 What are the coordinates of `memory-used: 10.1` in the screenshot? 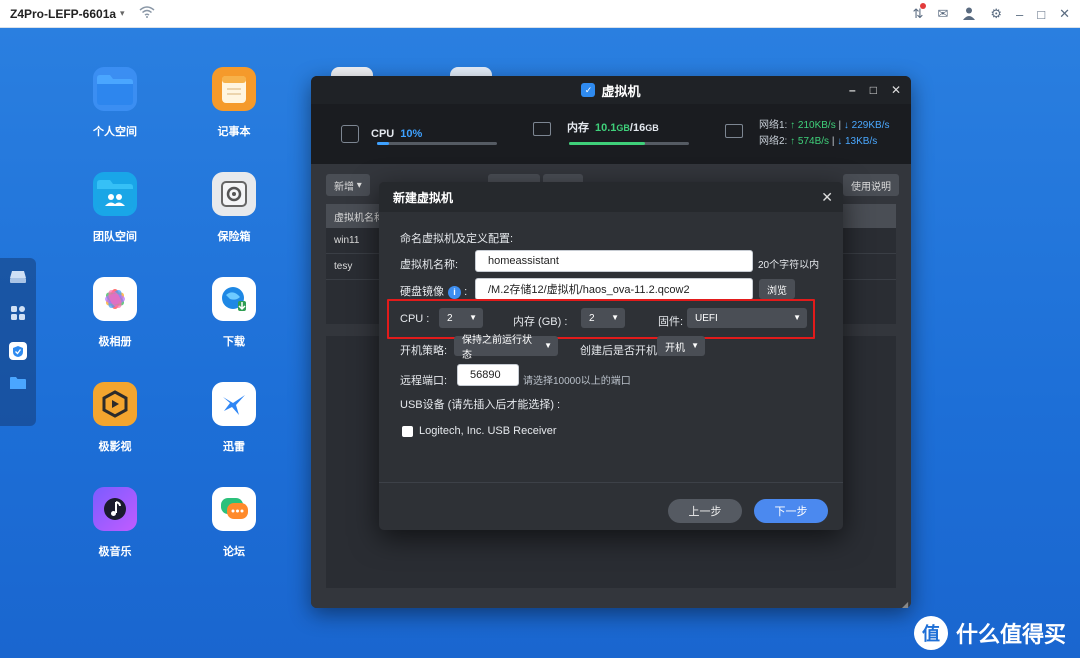 It's located at (606, 128).